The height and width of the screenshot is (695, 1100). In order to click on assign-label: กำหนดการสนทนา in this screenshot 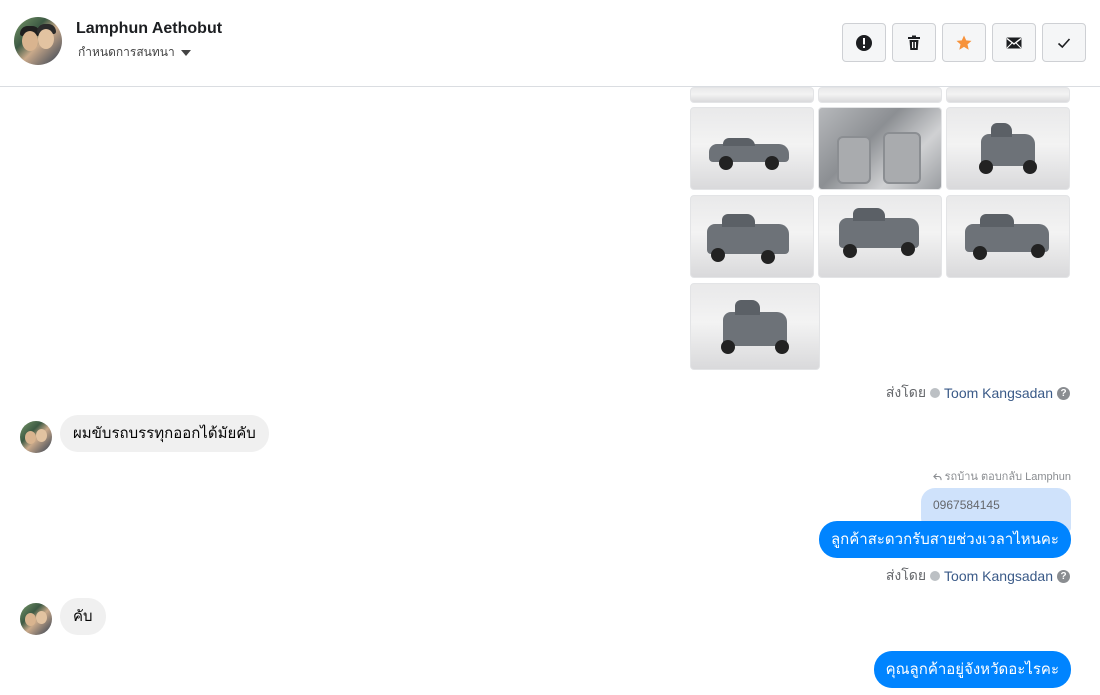, I will do `click(126, 52)`.